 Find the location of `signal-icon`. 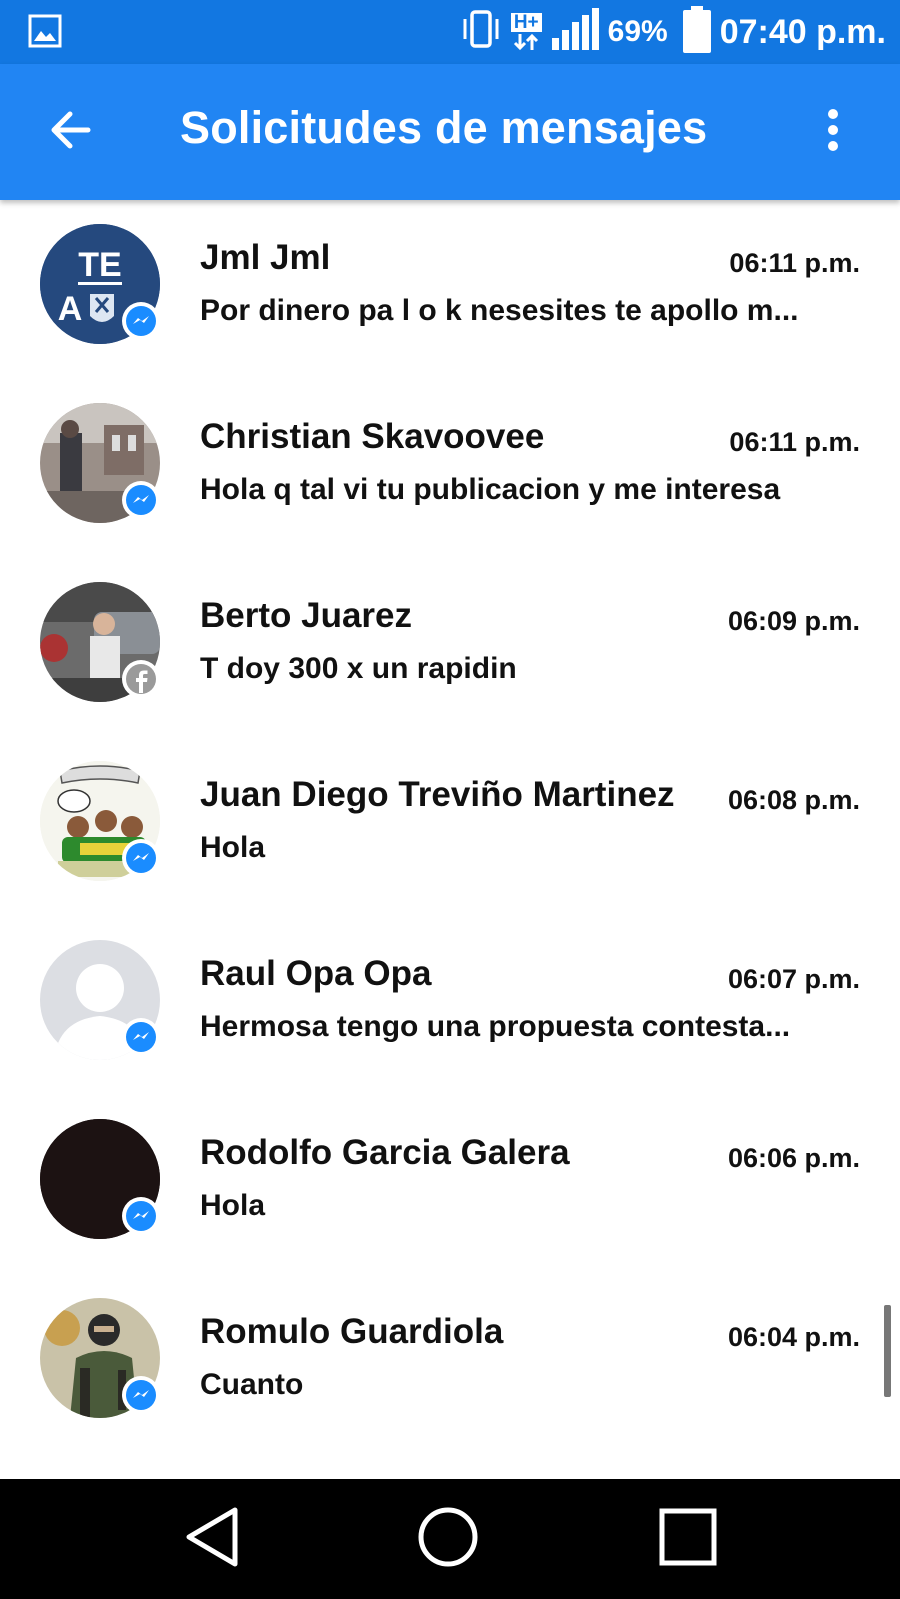

signal-icon is located at coordinates (575, 32).